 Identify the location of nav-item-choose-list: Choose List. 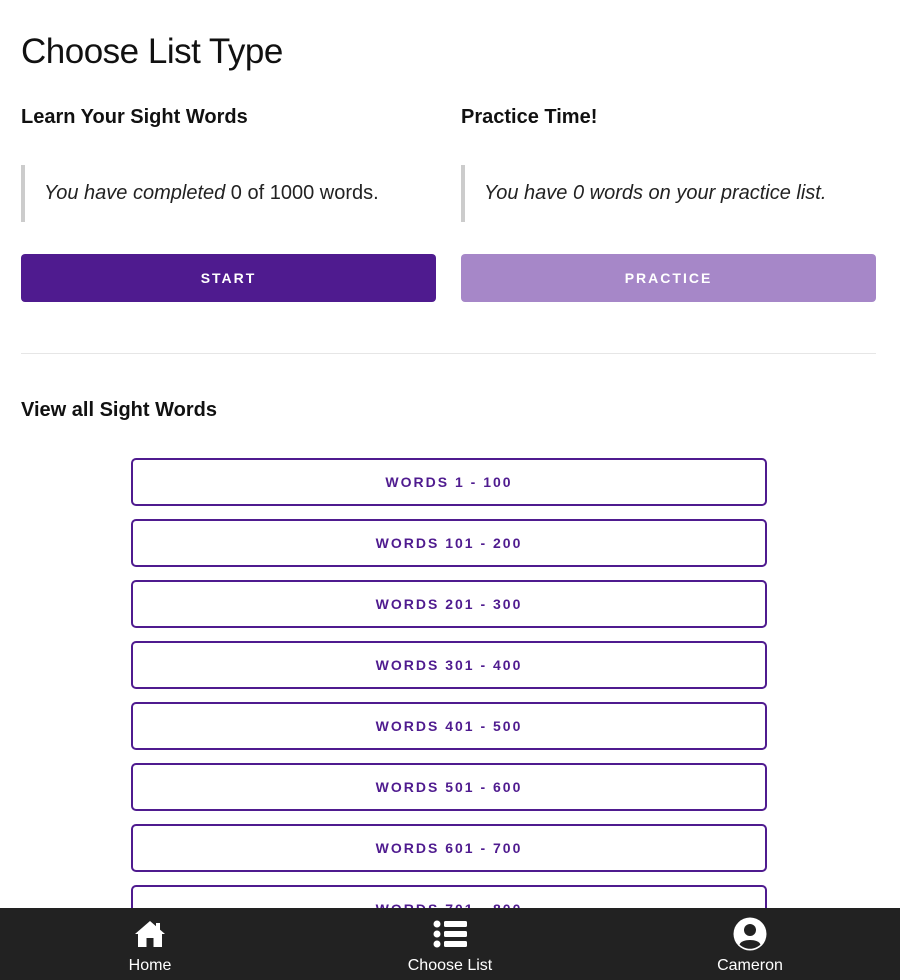
(450, 944).